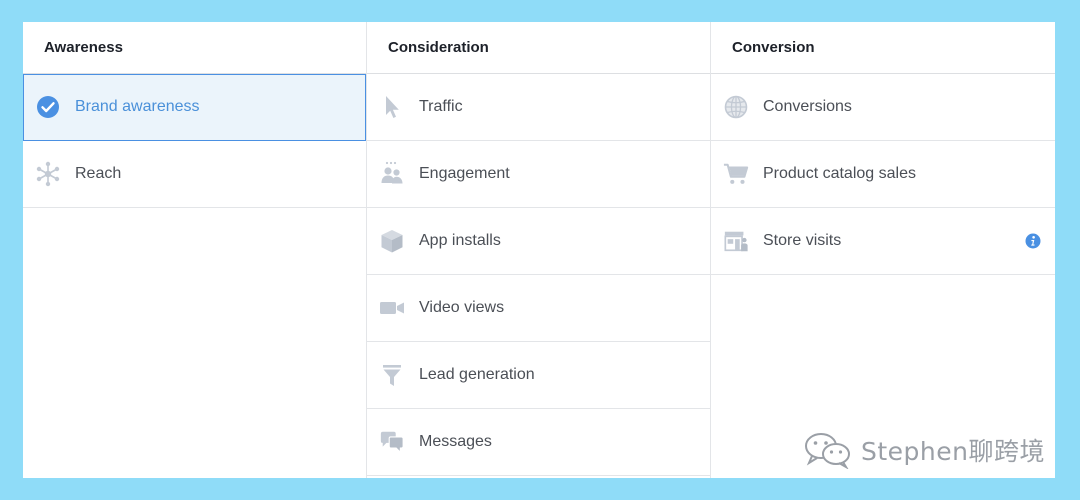  What do you see at coordinates (807, 106) in the screenshot?
I see `objective-label: Conversions` at bounding box center [807, 106].